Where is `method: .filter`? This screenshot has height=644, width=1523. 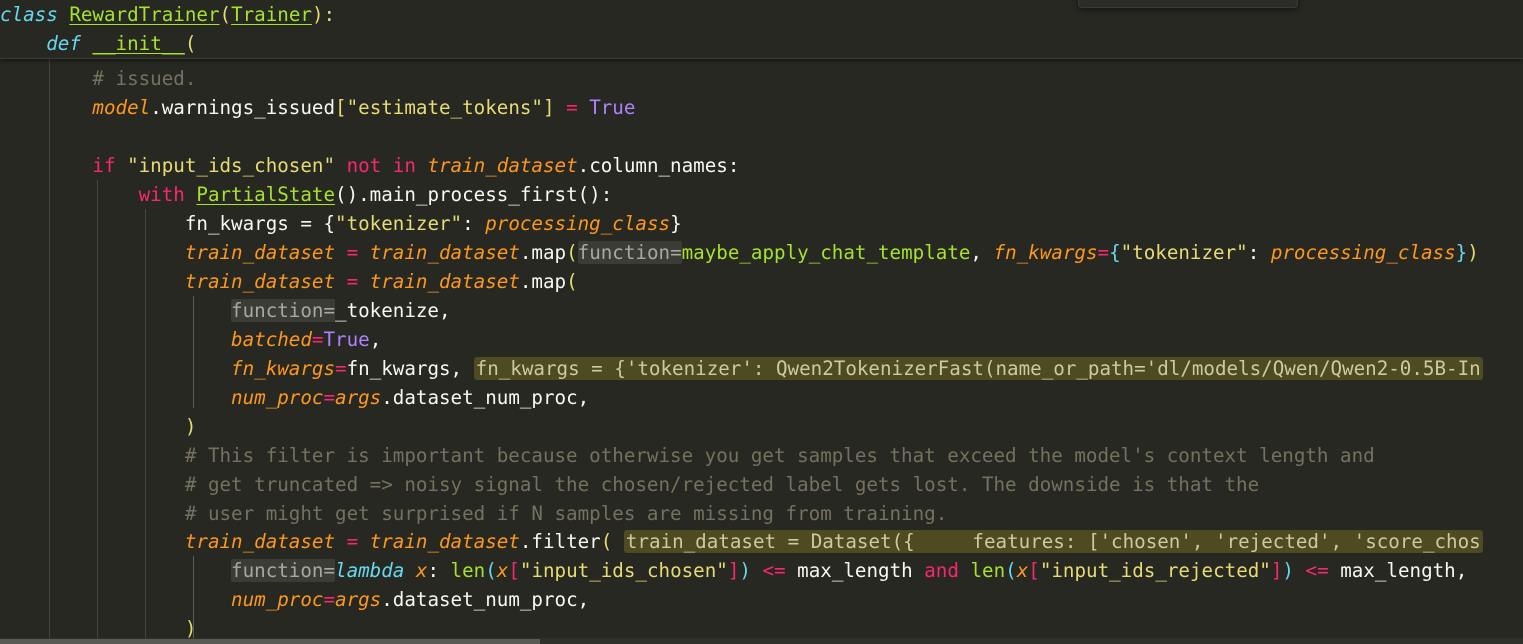
method: .filter is located at coordinates (560, 541).